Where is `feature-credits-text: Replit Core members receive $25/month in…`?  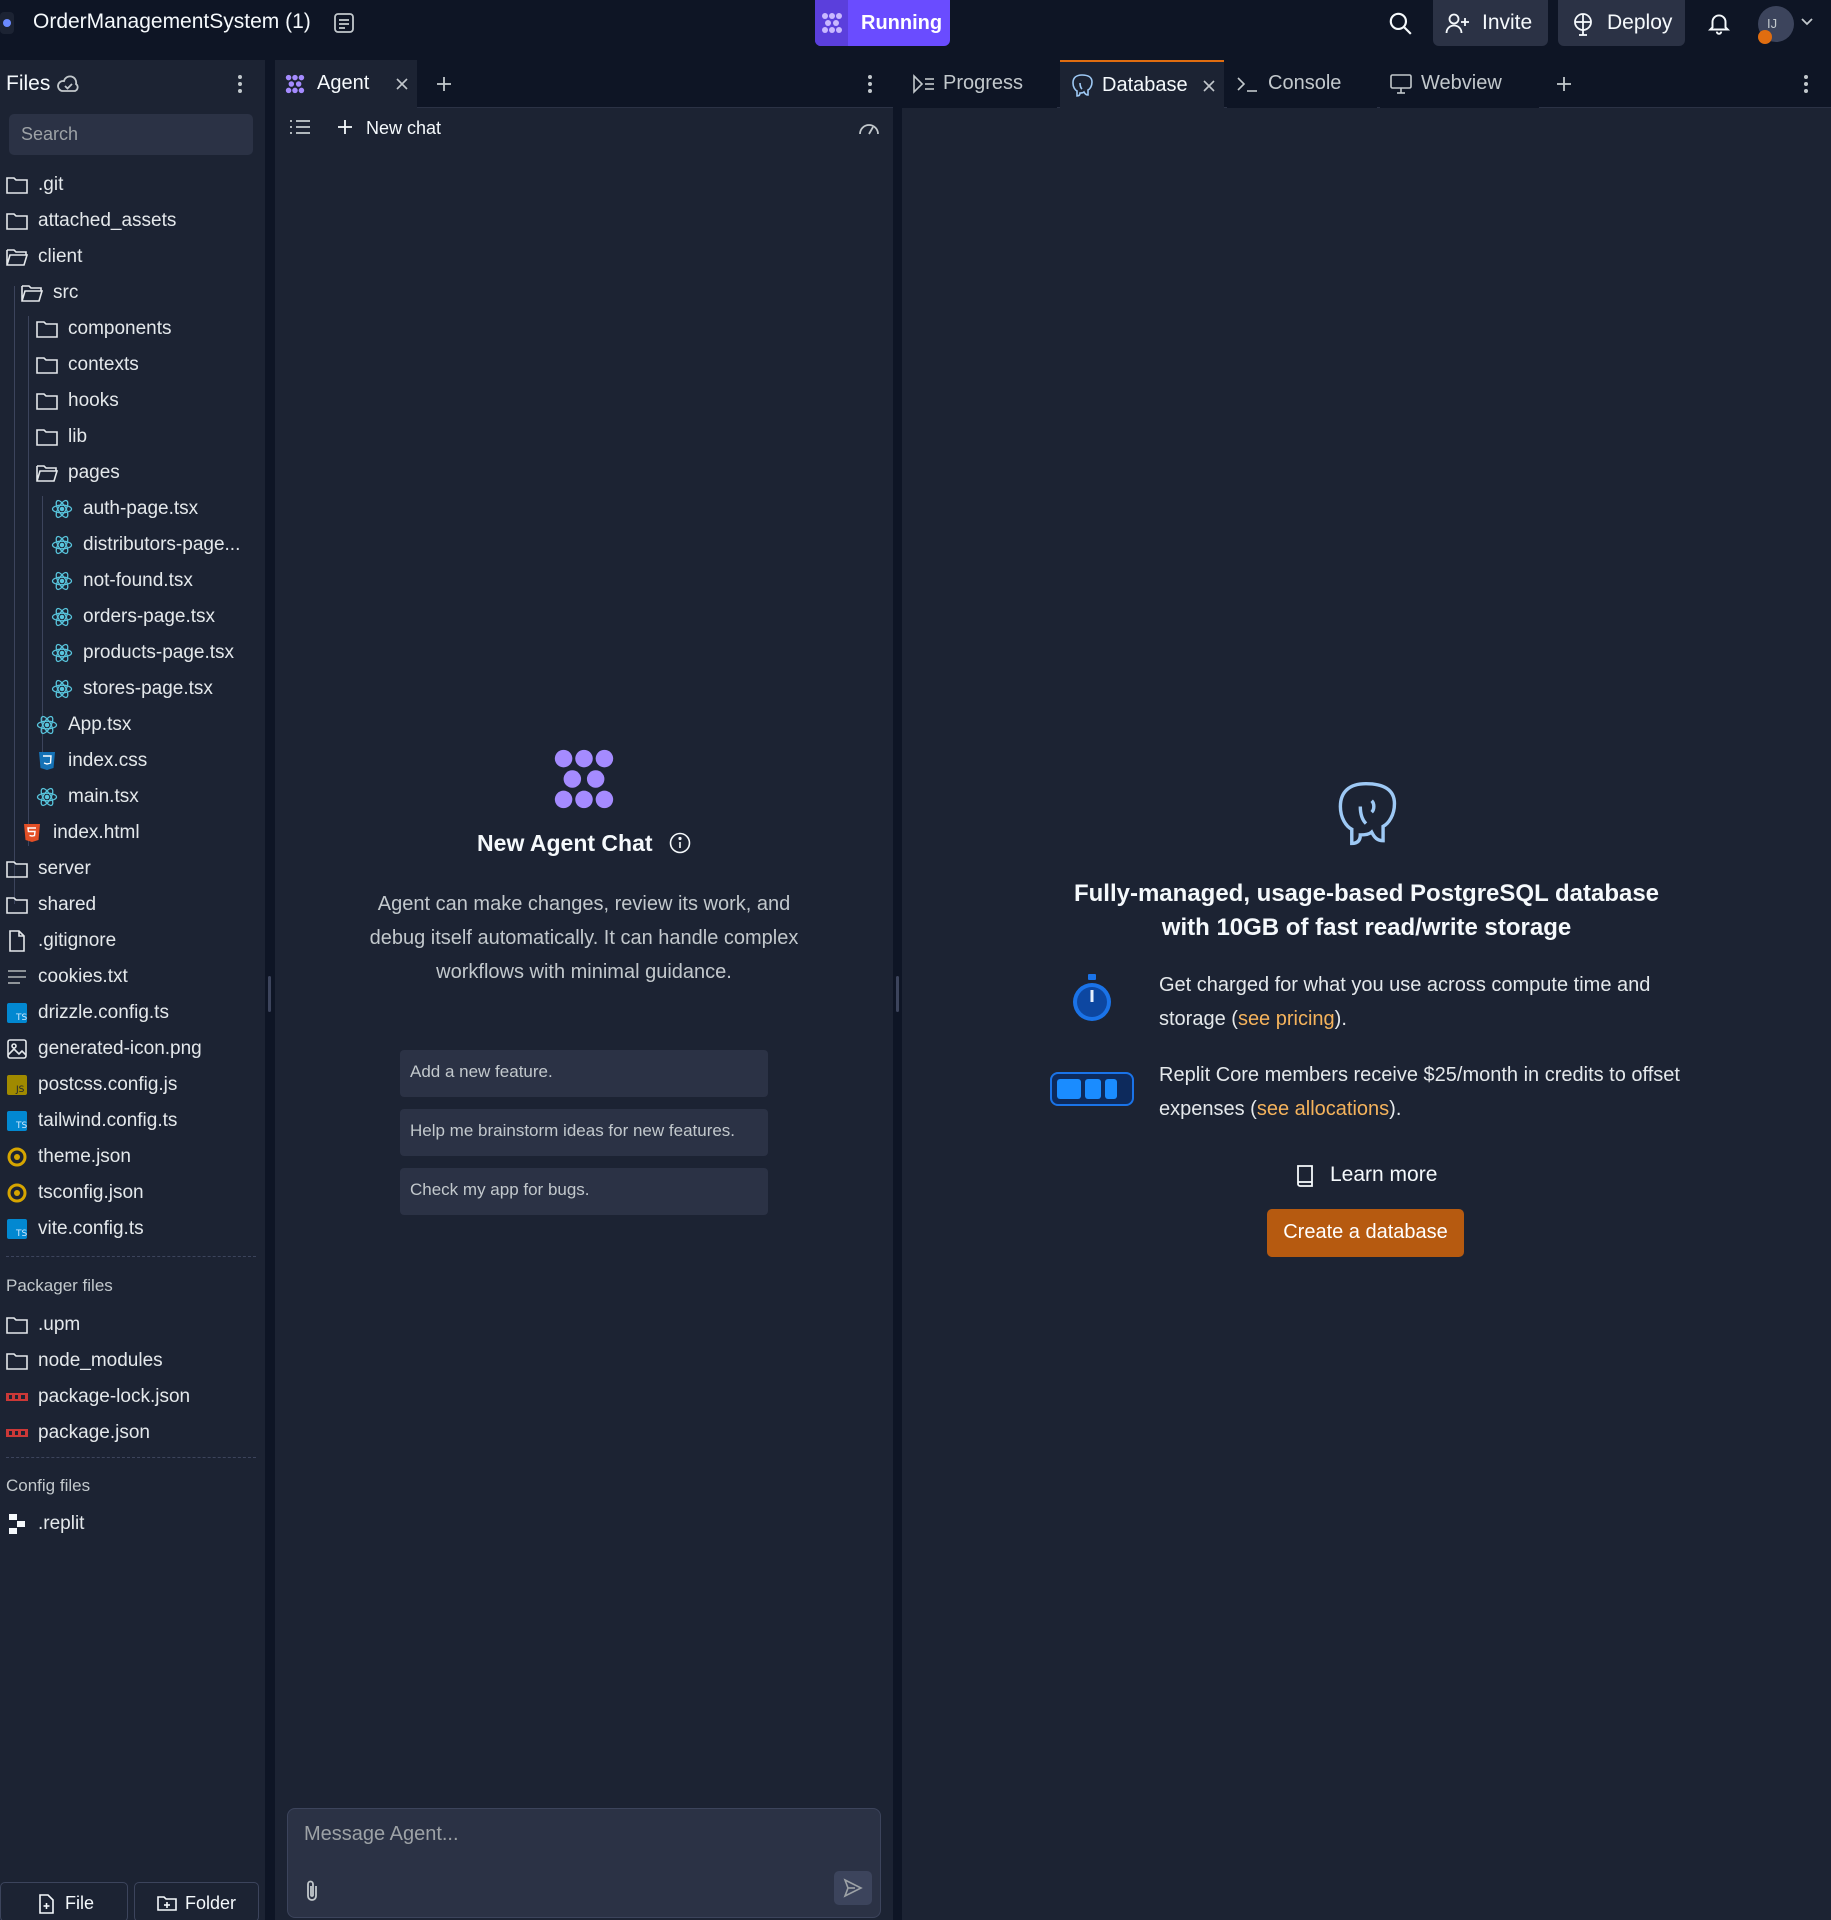
feature-credits-text: Replit Core members receive $25/month in… is located at coordinates (1419, 1092).